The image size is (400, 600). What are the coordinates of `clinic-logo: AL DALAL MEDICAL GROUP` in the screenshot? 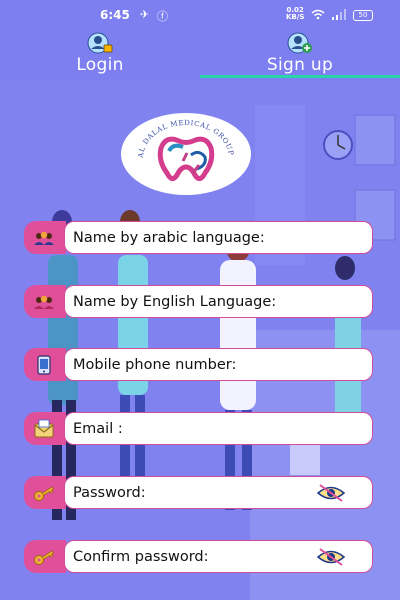 It's located at (186, 154).